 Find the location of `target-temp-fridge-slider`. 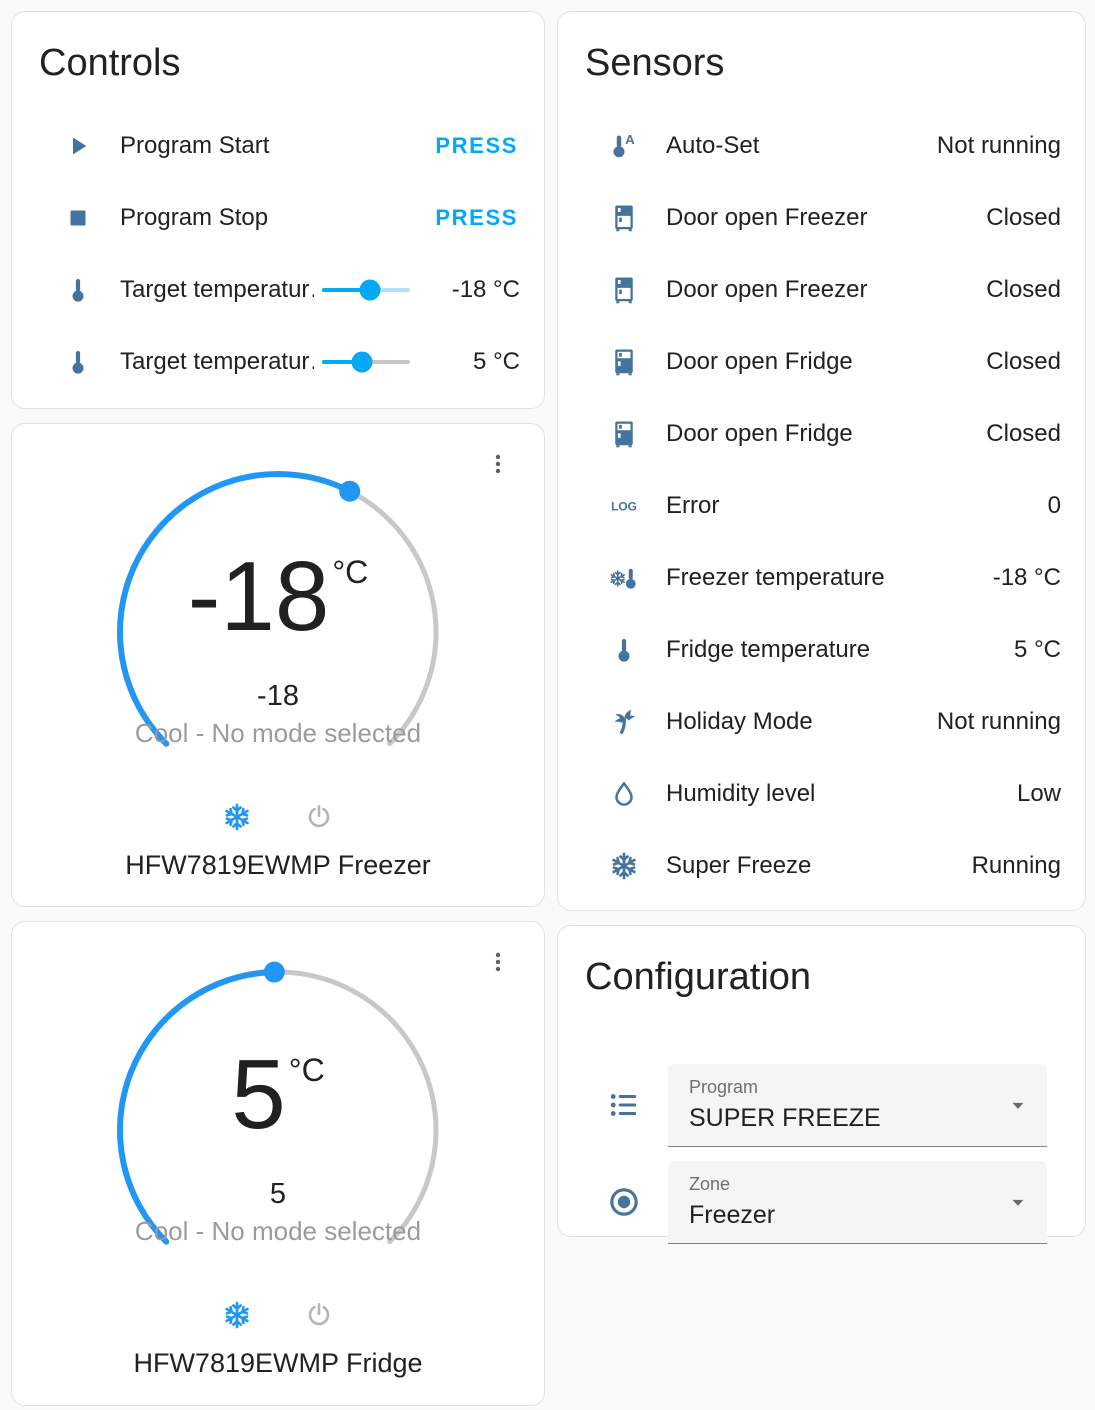

target-temp-fridge-slider is located at coordinates (366, 362).